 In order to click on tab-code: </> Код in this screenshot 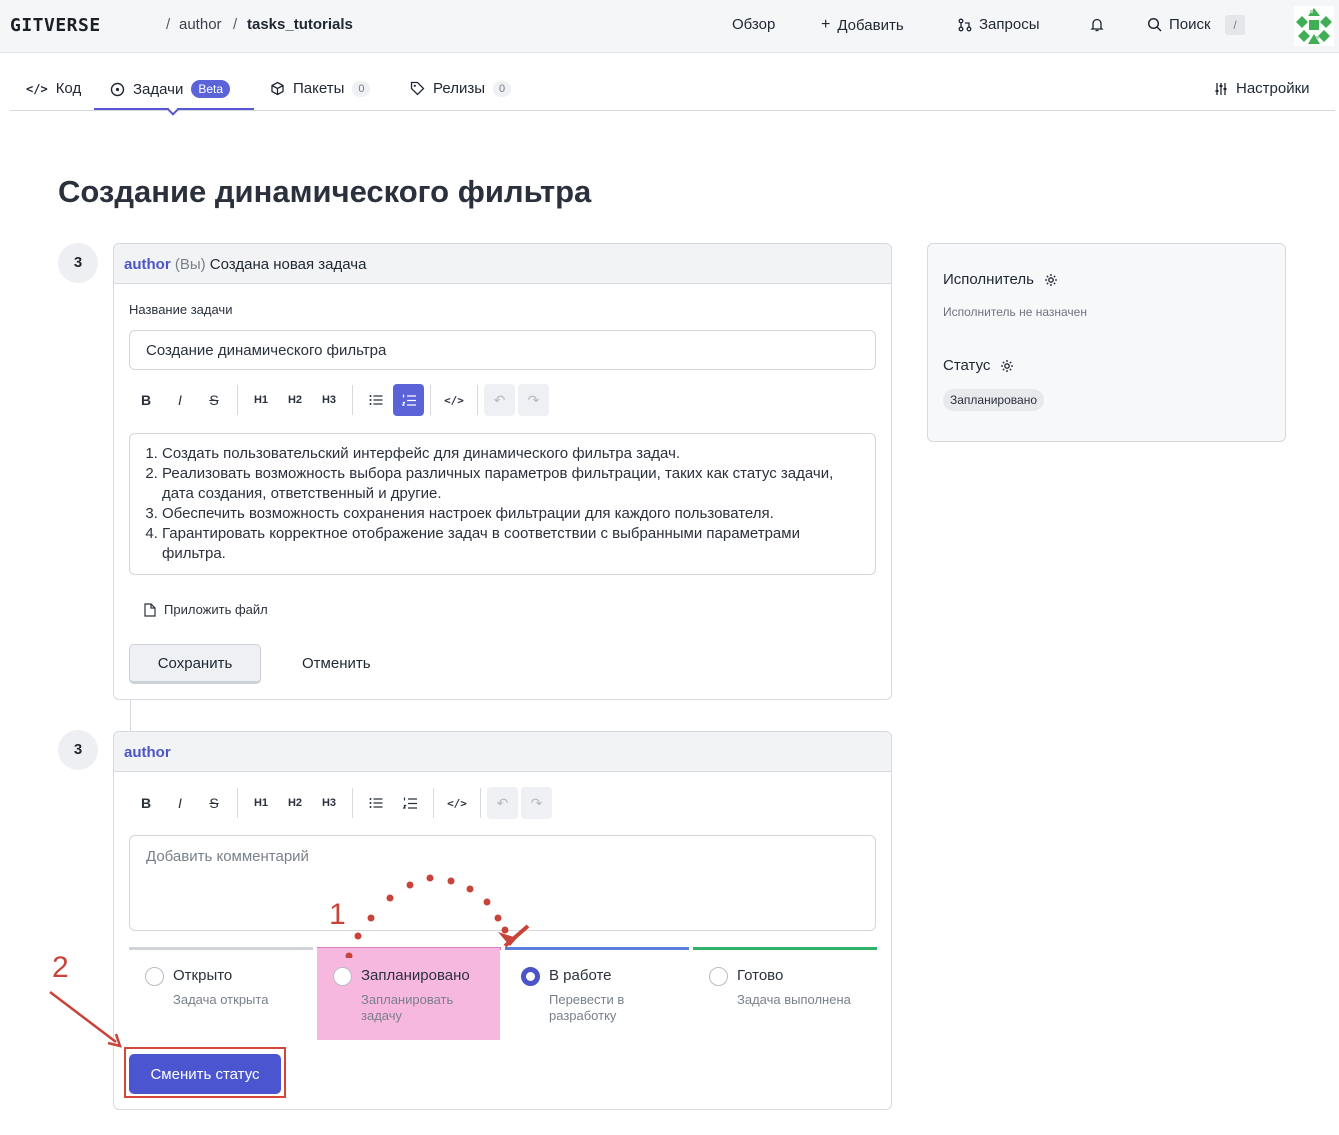, I will do `click(53, 88)`.